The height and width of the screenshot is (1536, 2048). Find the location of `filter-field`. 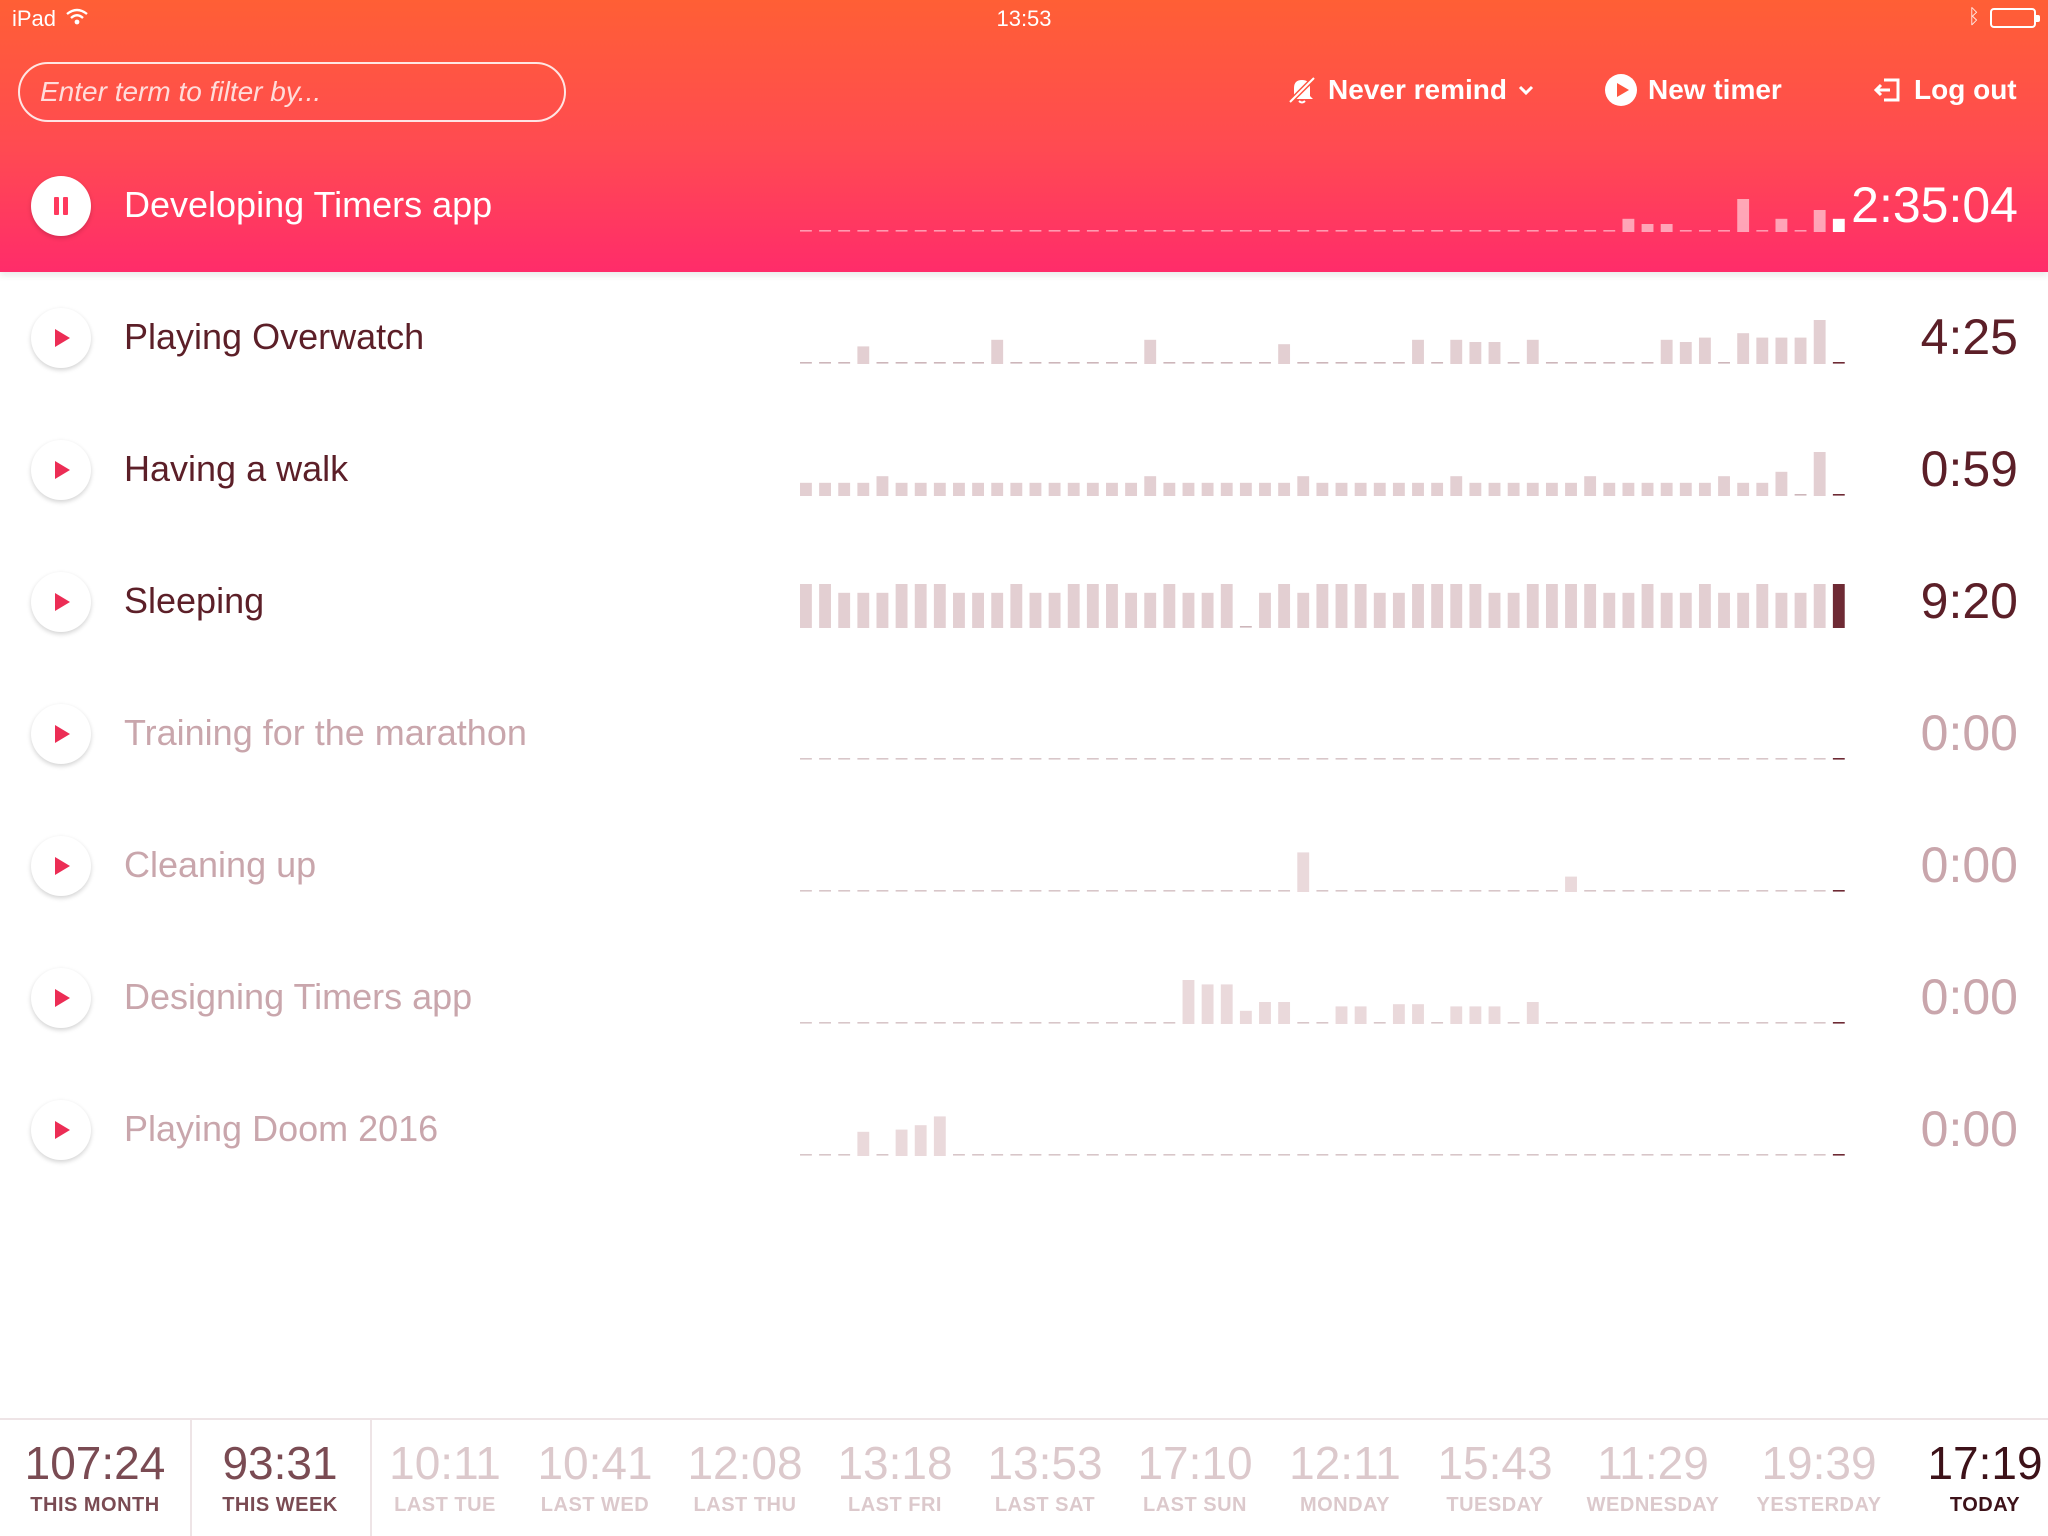

filter-field is located at coordinates (292, 92).